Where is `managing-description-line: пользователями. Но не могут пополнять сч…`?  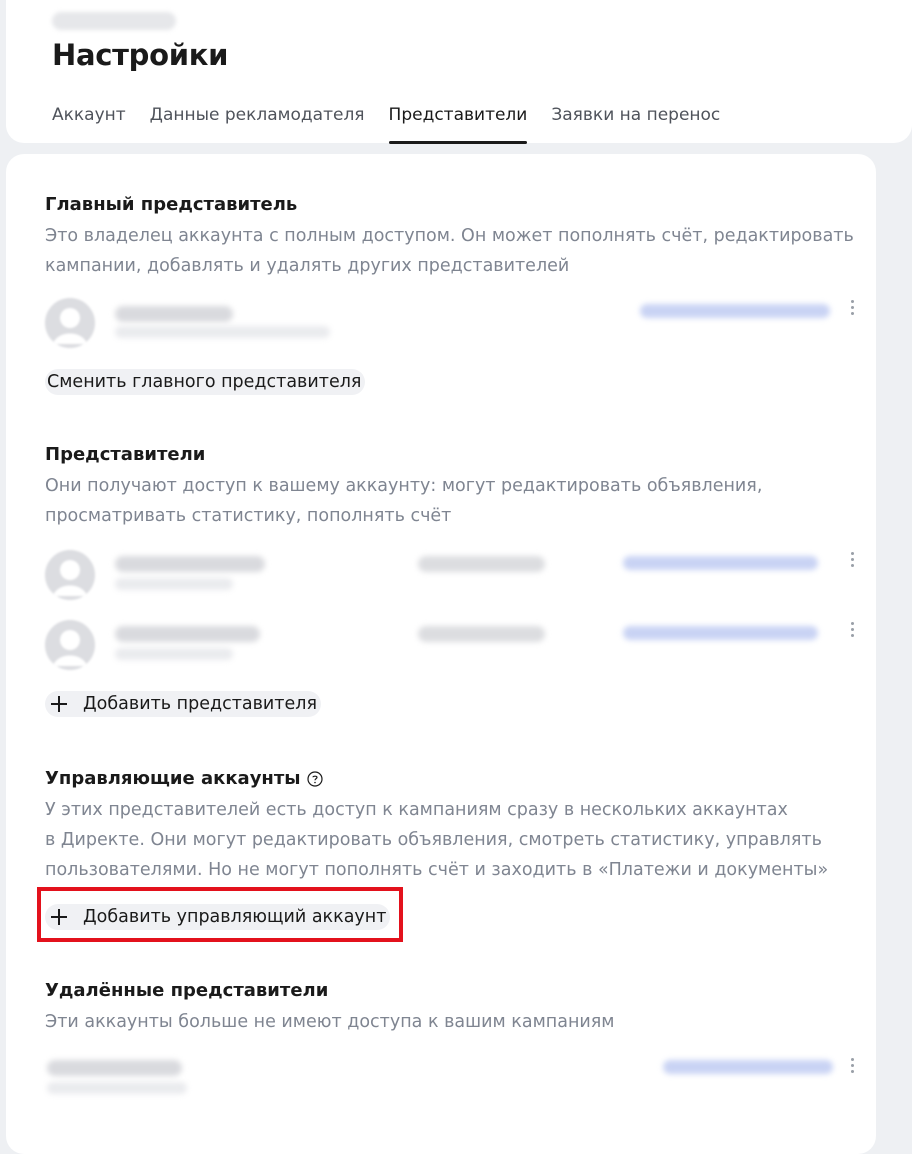 managing-description-line: пользователями. Но не могут пополнять сч… is located at coordinates (437, 870).